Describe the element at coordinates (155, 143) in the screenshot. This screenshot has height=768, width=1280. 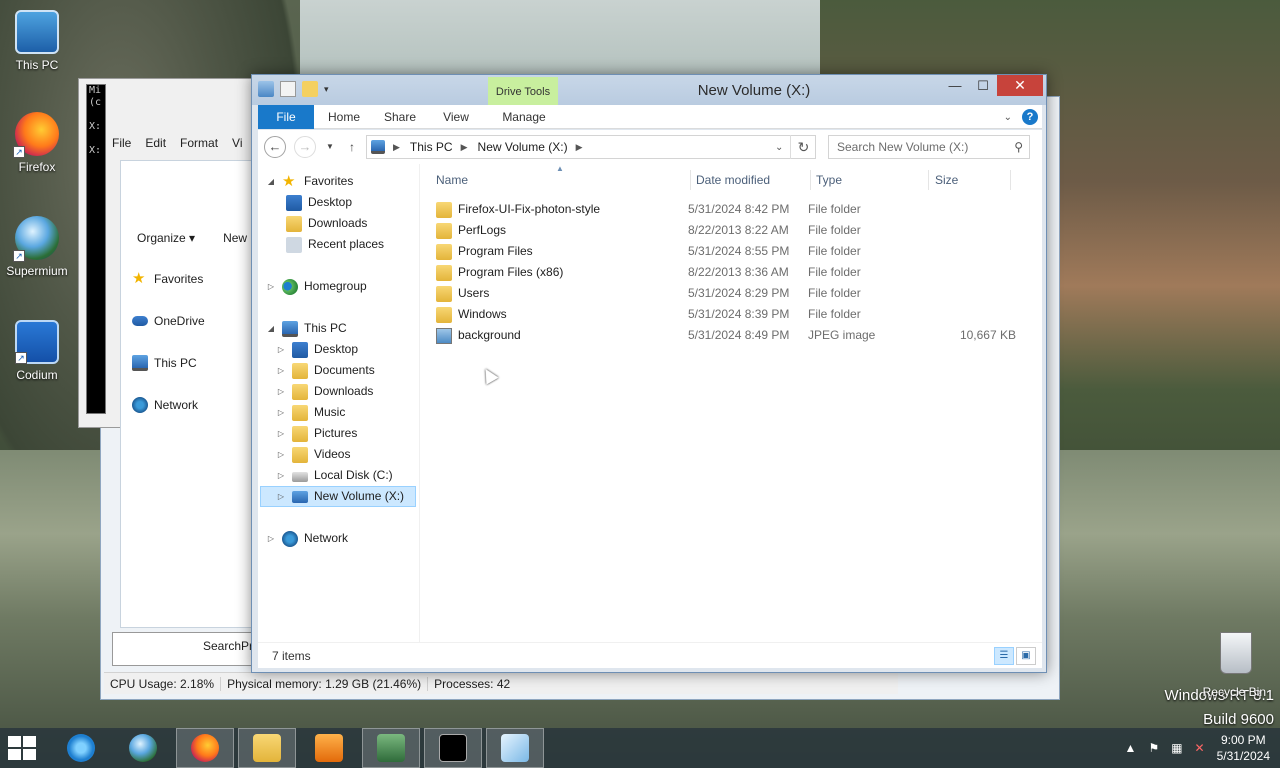
I see `menu-edit: Edit` at that location.